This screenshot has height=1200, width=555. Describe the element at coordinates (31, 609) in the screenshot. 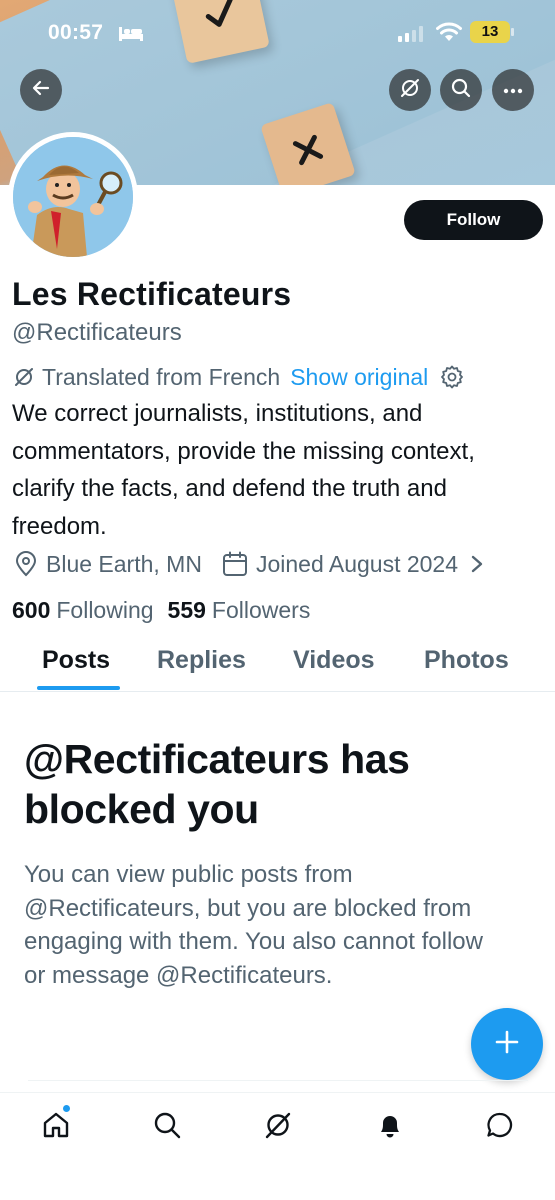

I see `following-count: 600` at that location.